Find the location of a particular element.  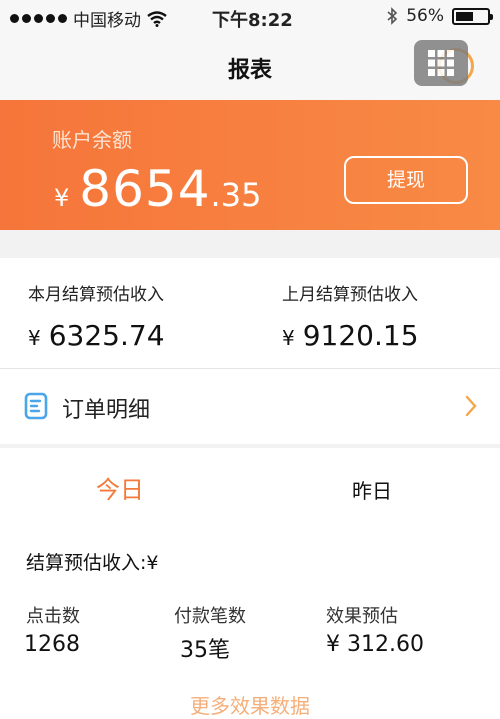

effect-estimate-label: 效果预估 is located at coordinates (362, 616).